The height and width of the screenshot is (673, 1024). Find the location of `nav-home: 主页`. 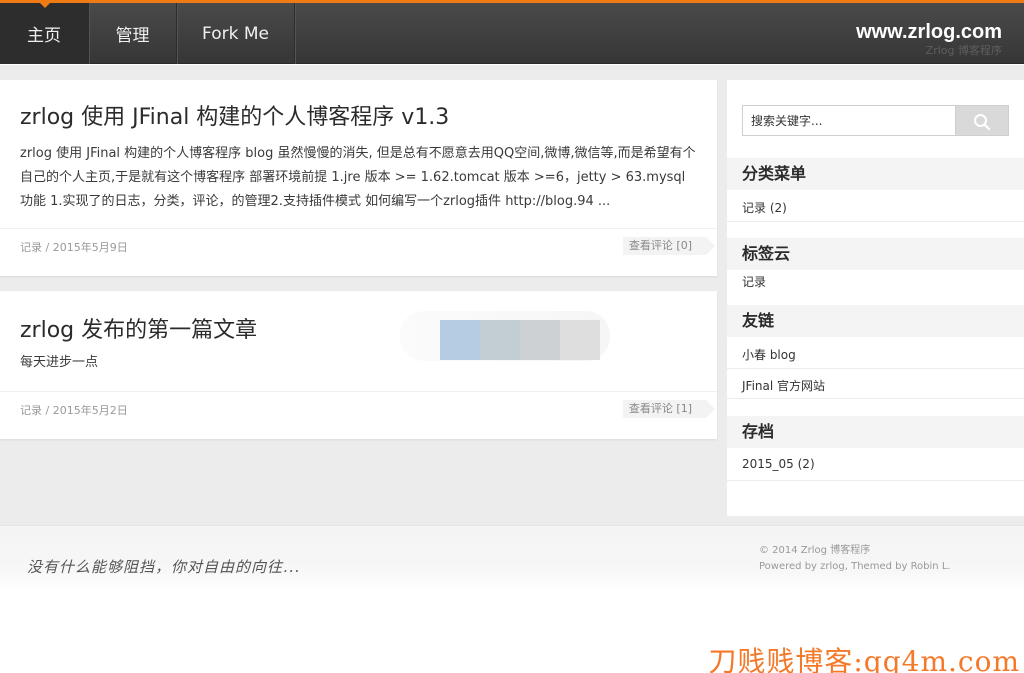

nav-home: 主页 is located at coordinates (44, 33).